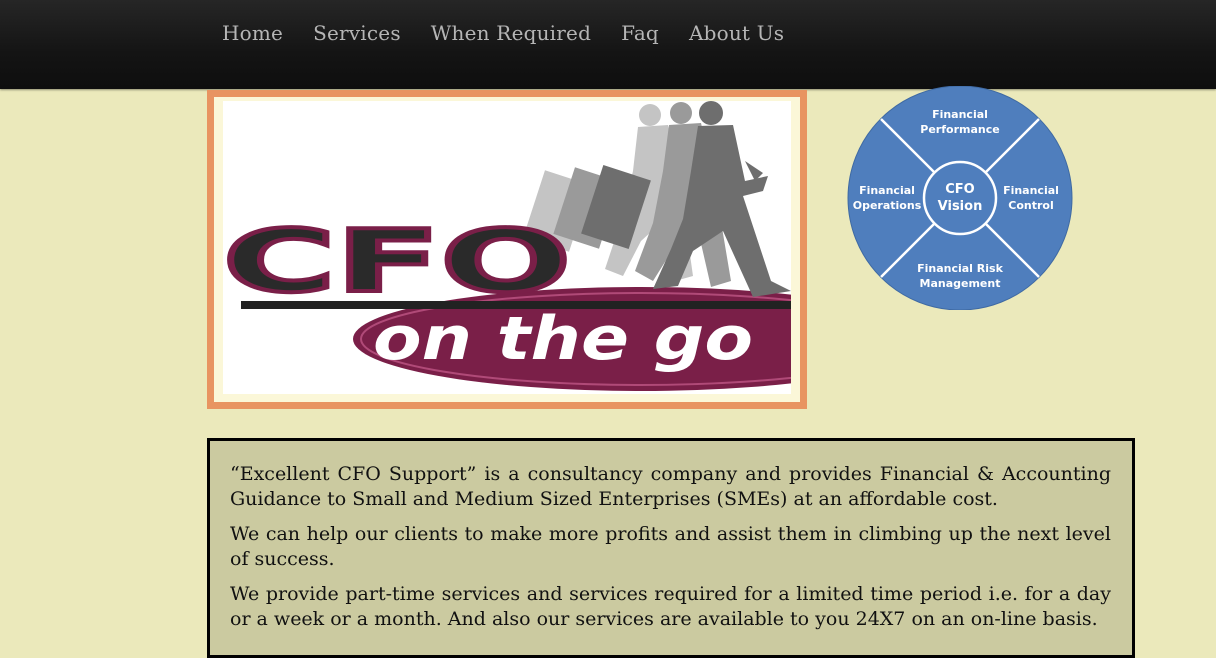  What do you see at coordinates (397, 262) in the screenshot?
I see `logo-cfo-text: CFO` at bounding box center [397, 262].